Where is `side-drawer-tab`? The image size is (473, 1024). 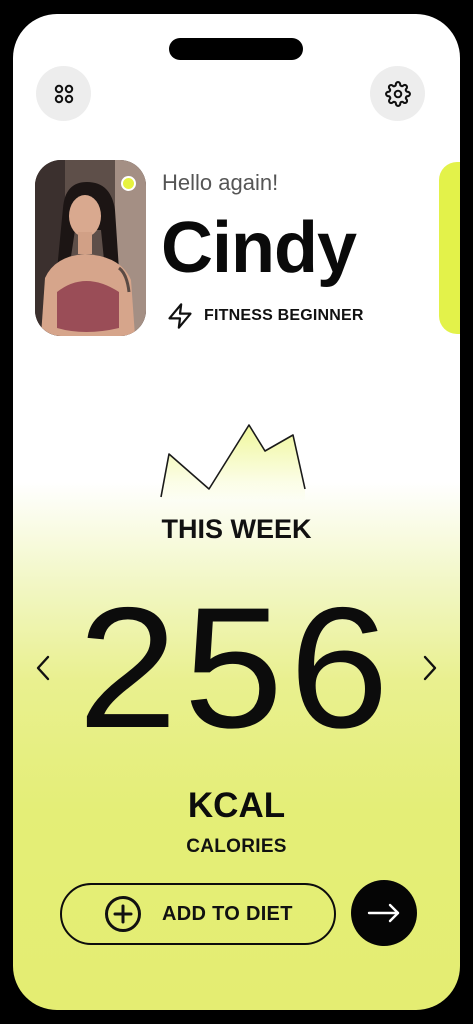 side-drawer-tab is located at coordinates (449, 248).